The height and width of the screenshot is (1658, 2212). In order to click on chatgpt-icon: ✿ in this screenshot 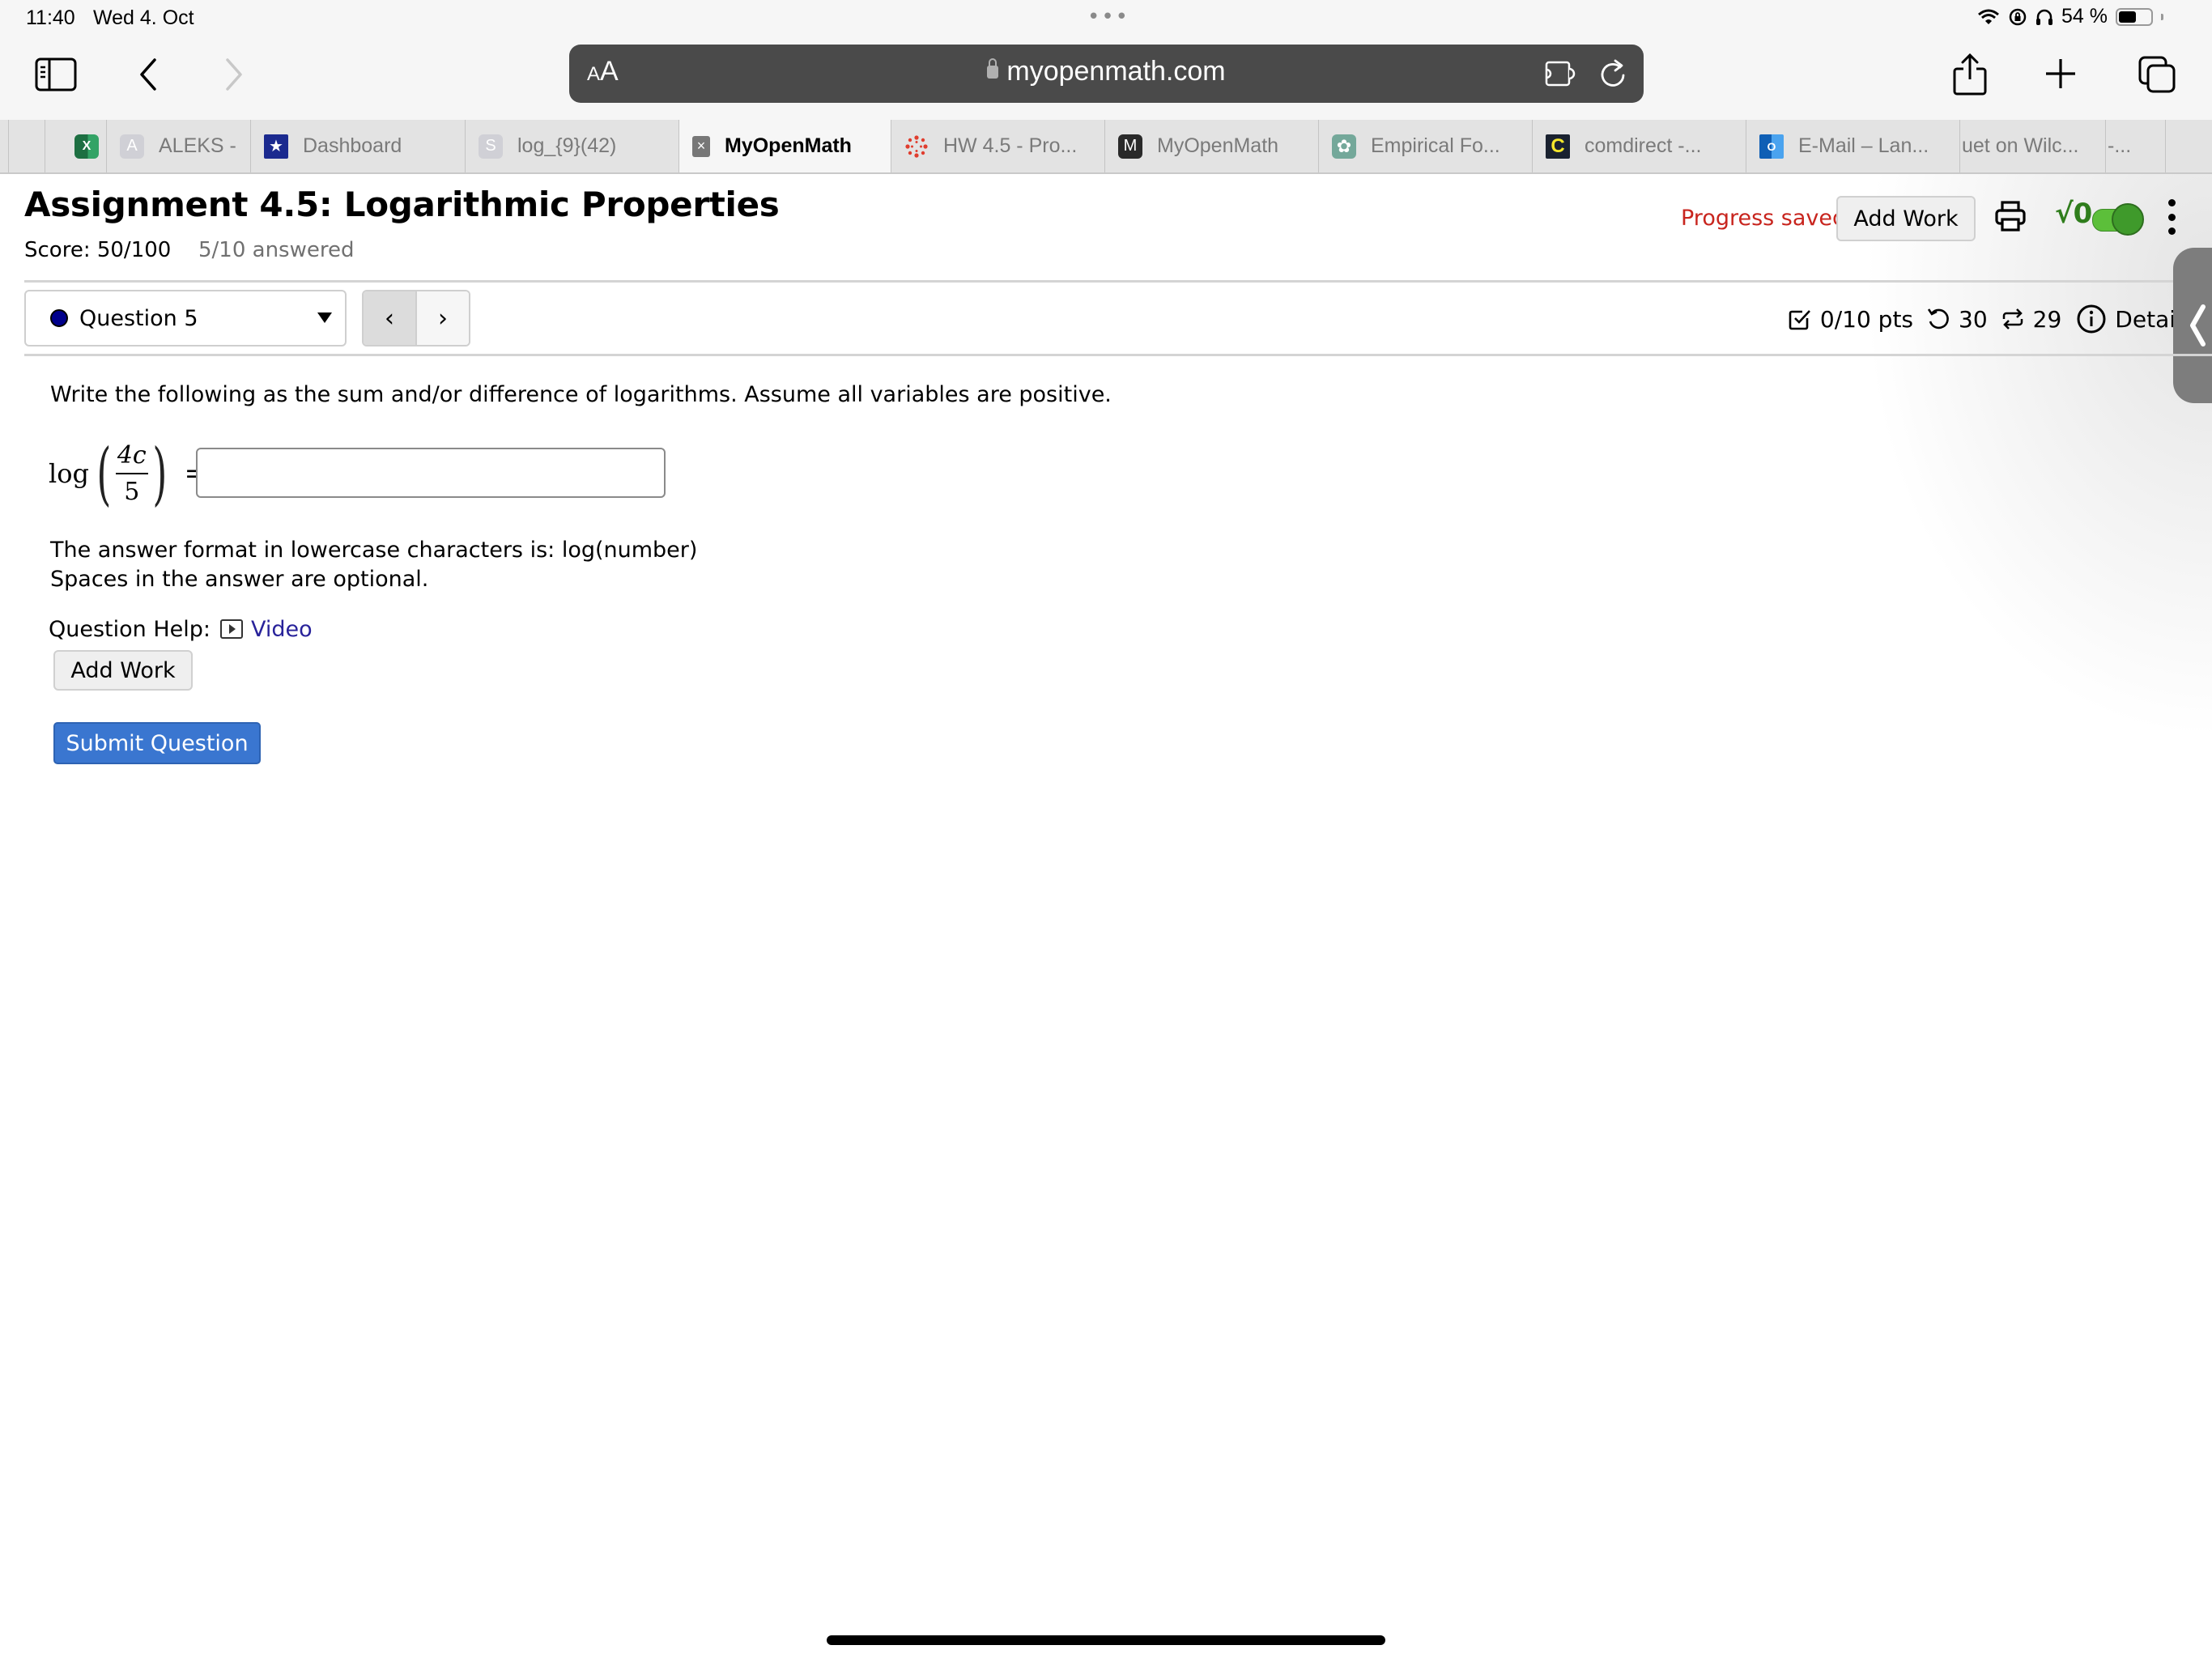, I will do `click(1344, 146)`.